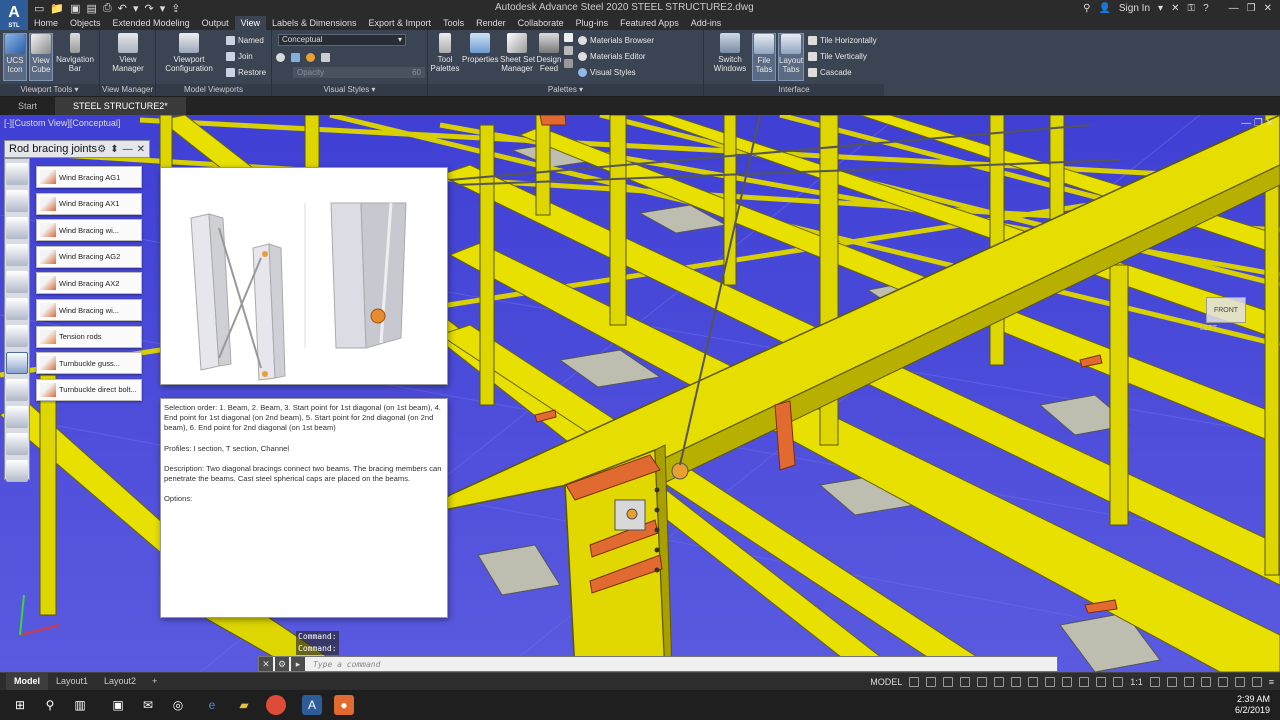  Describe the element at coordinates (965, 682) in the screenshot. I see `polar-icon` at that location.